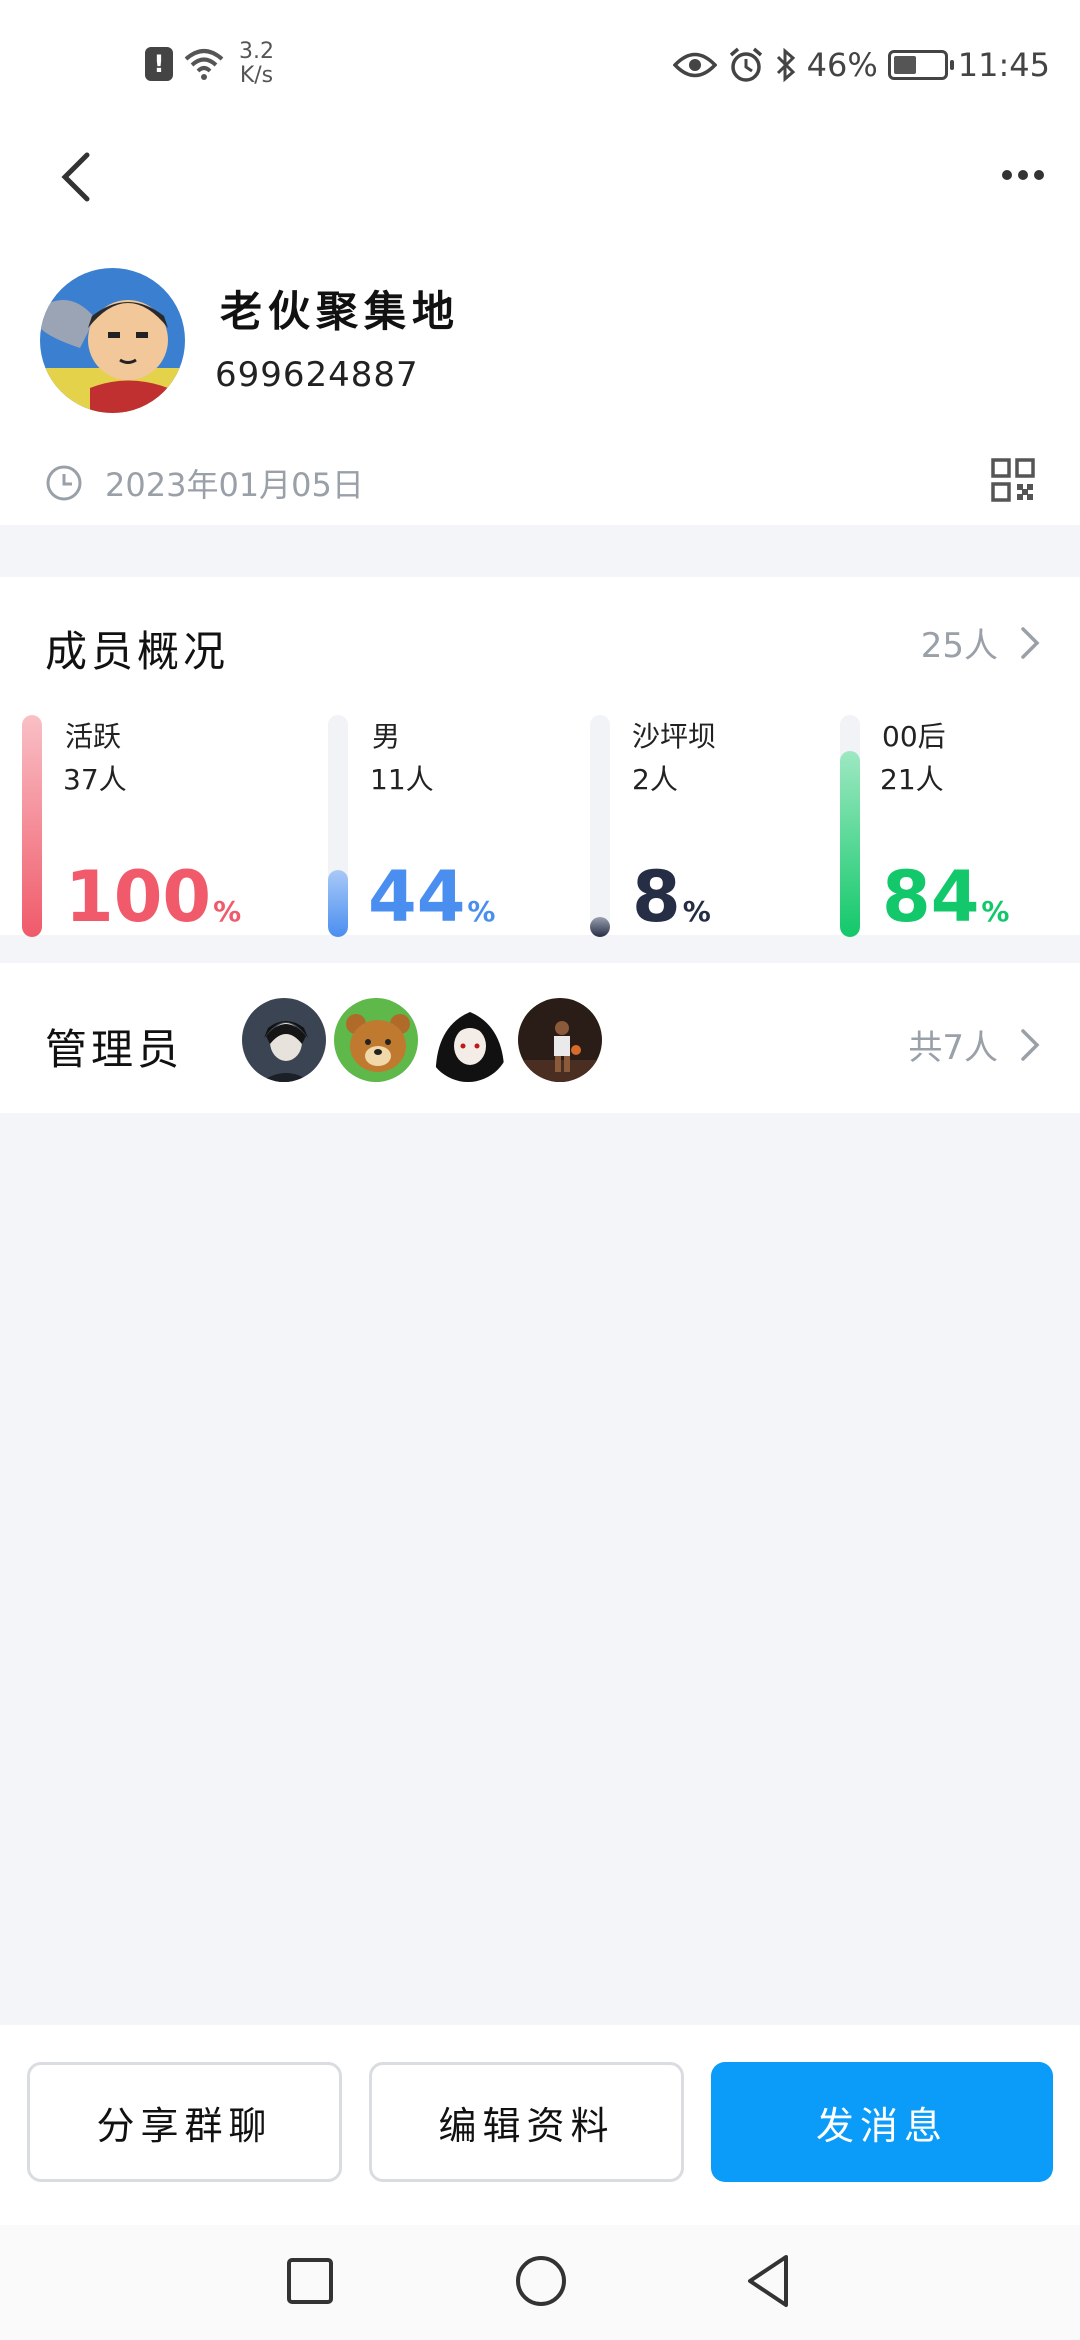  I want to click on network-speed: 3.2 K/s, so click(256, 64).